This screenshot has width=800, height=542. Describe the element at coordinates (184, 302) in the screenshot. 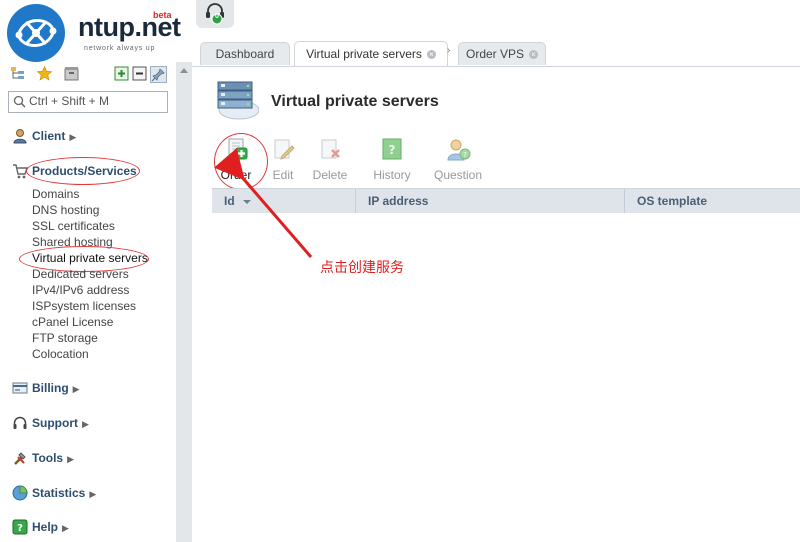

I see `sidebar-scrollbar` at that location.